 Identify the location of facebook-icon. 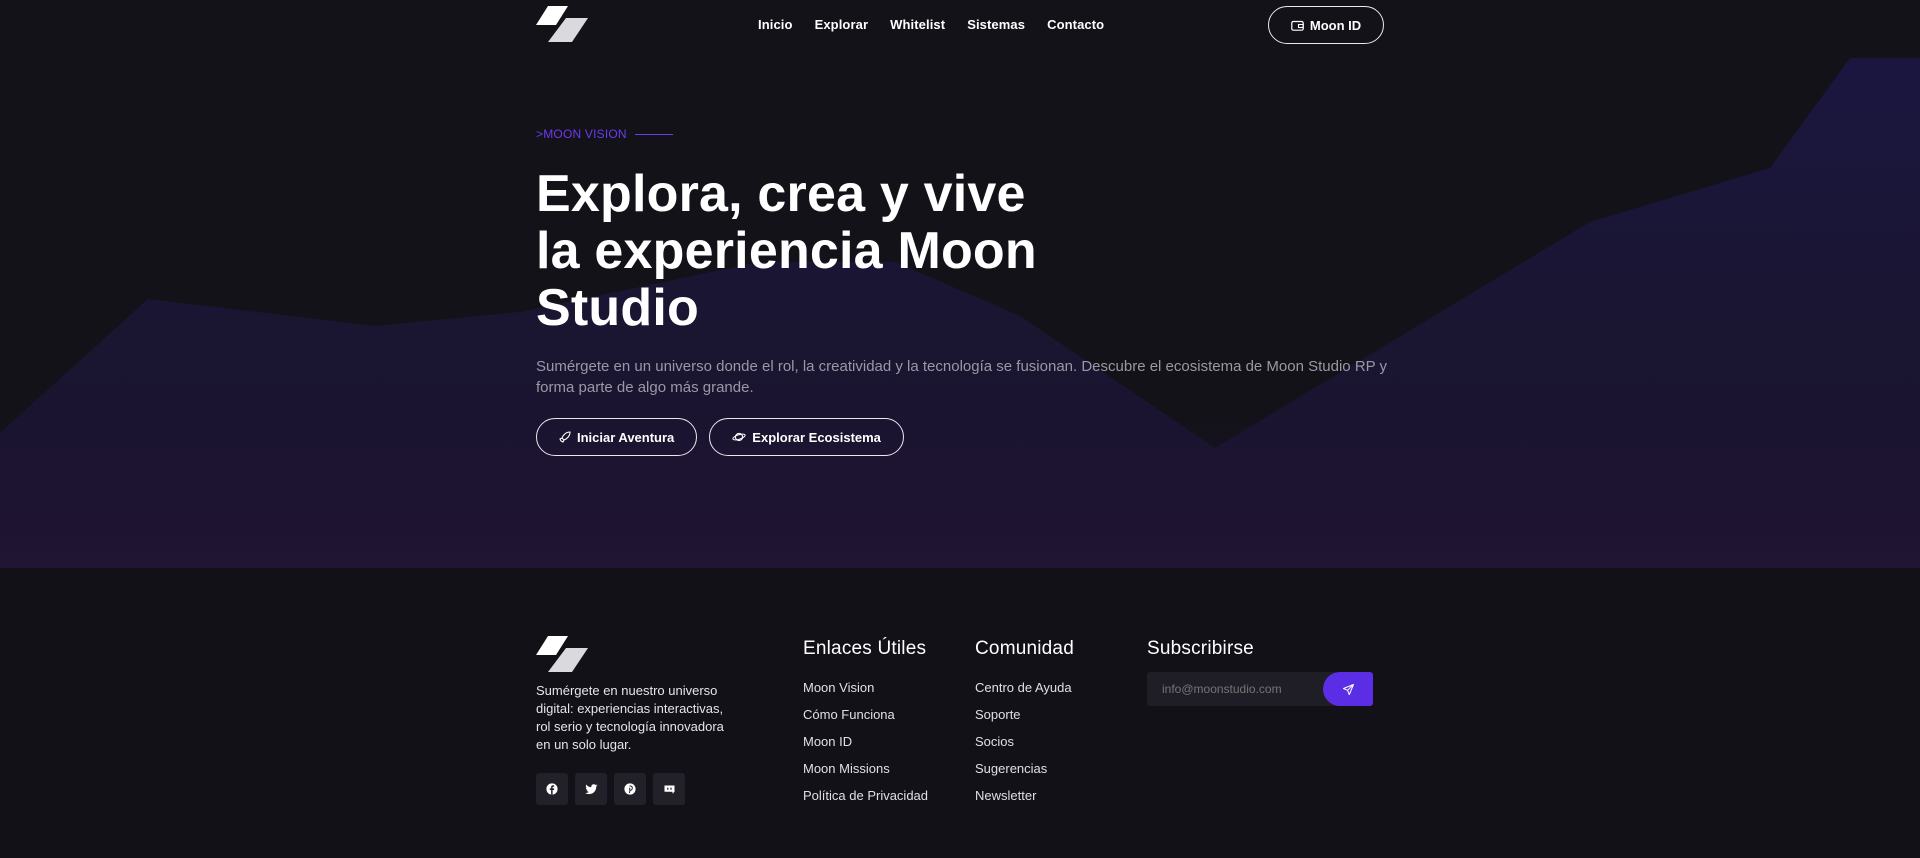
(552, 789).